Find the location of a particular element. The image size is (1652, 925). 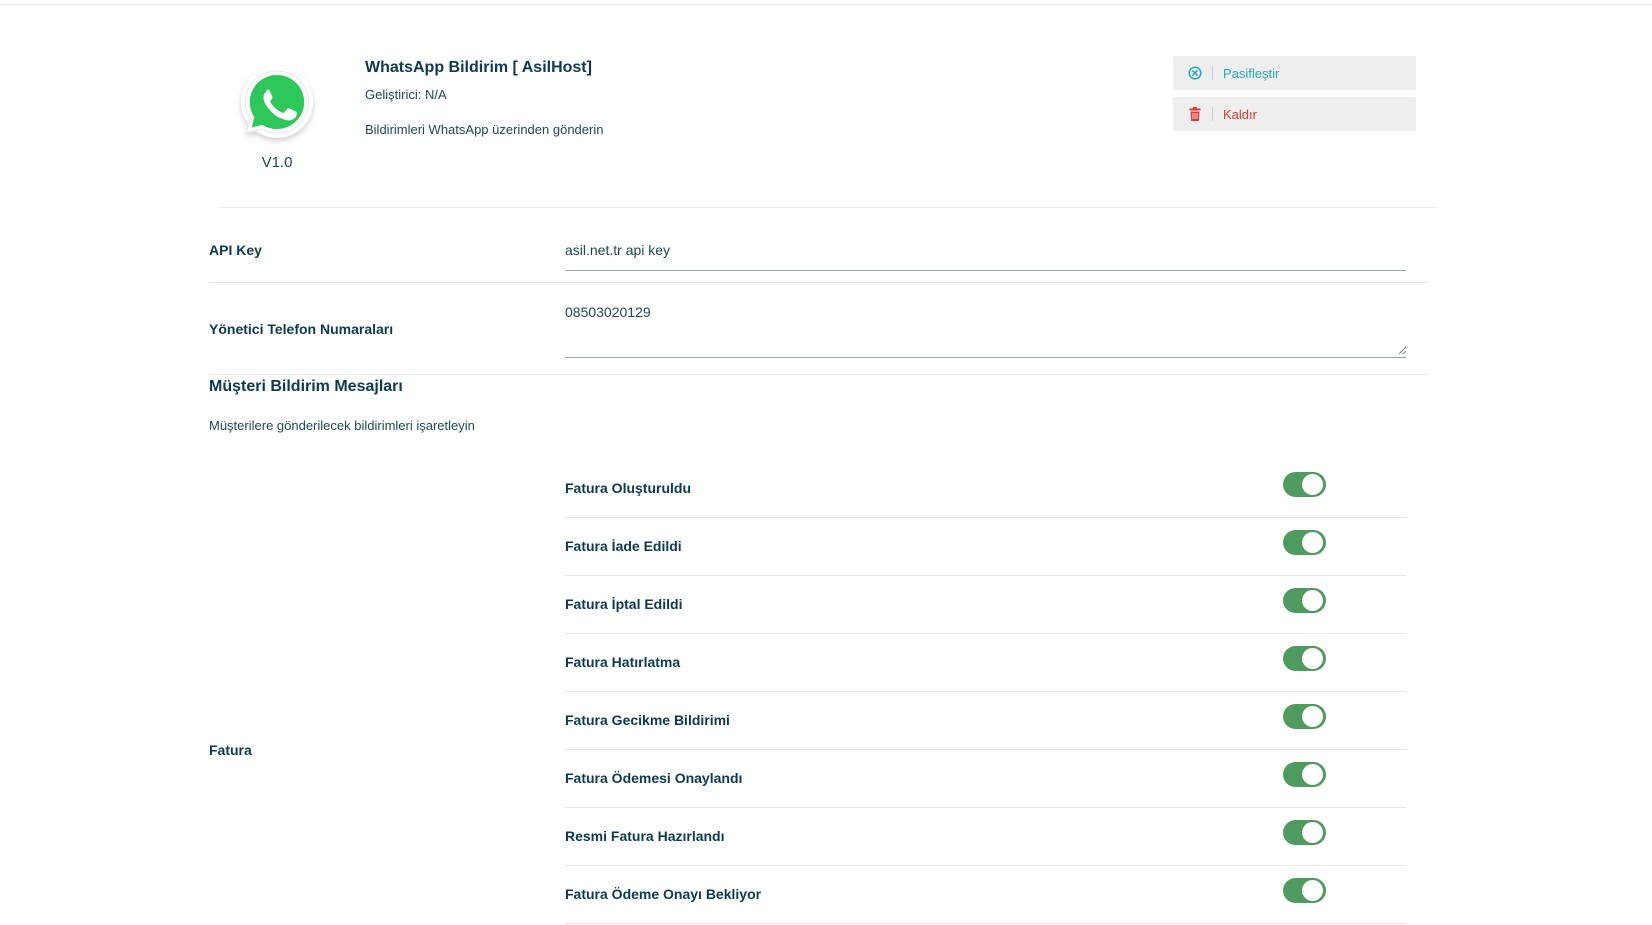

plugin-version: V1.0 is located at coordinates (277, 162).